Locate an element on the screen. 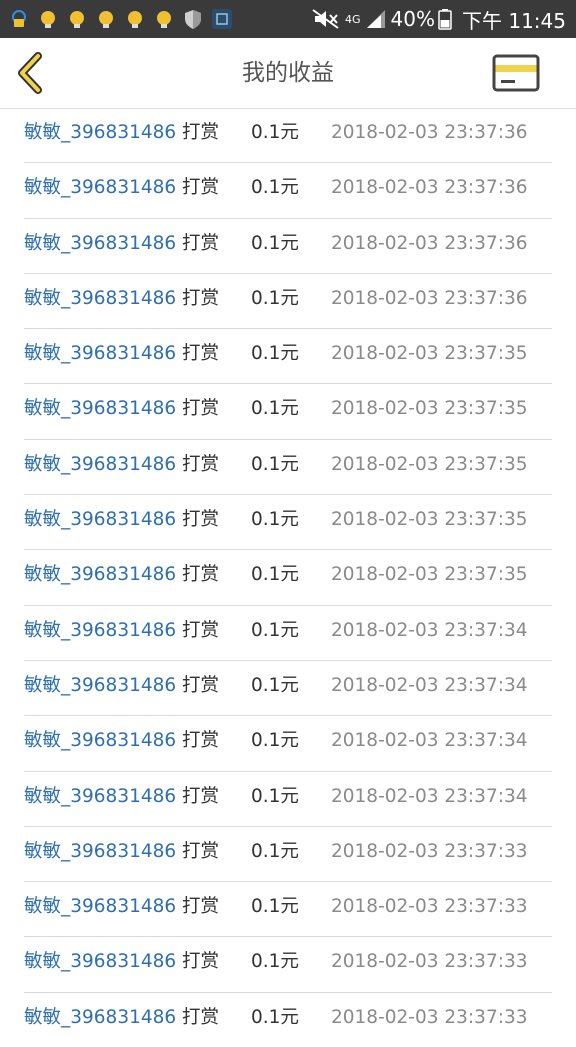 This screenshot has width=576, height=1047. header-bar: 我的收益 is located at coordinates (288, 73).